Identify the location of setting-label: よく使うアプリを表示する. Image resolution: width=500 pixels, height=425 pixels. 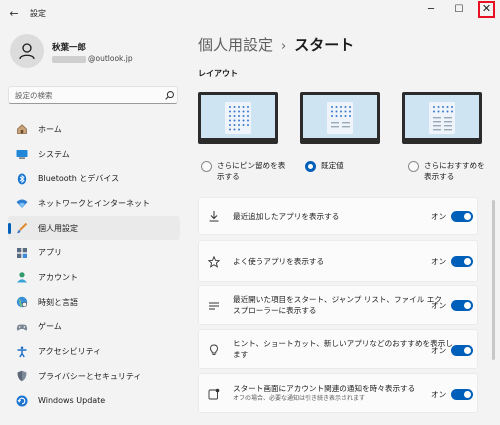
(279, 261).